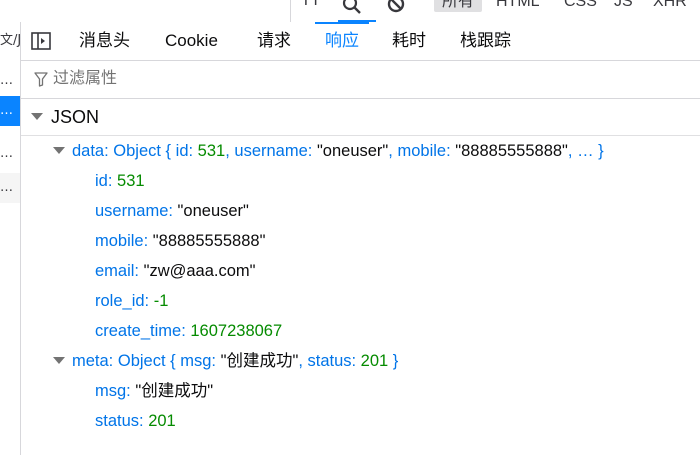 The height and width of the screenshot is (455, 700). I want to click on property-key: msg:, so click(113, 391).